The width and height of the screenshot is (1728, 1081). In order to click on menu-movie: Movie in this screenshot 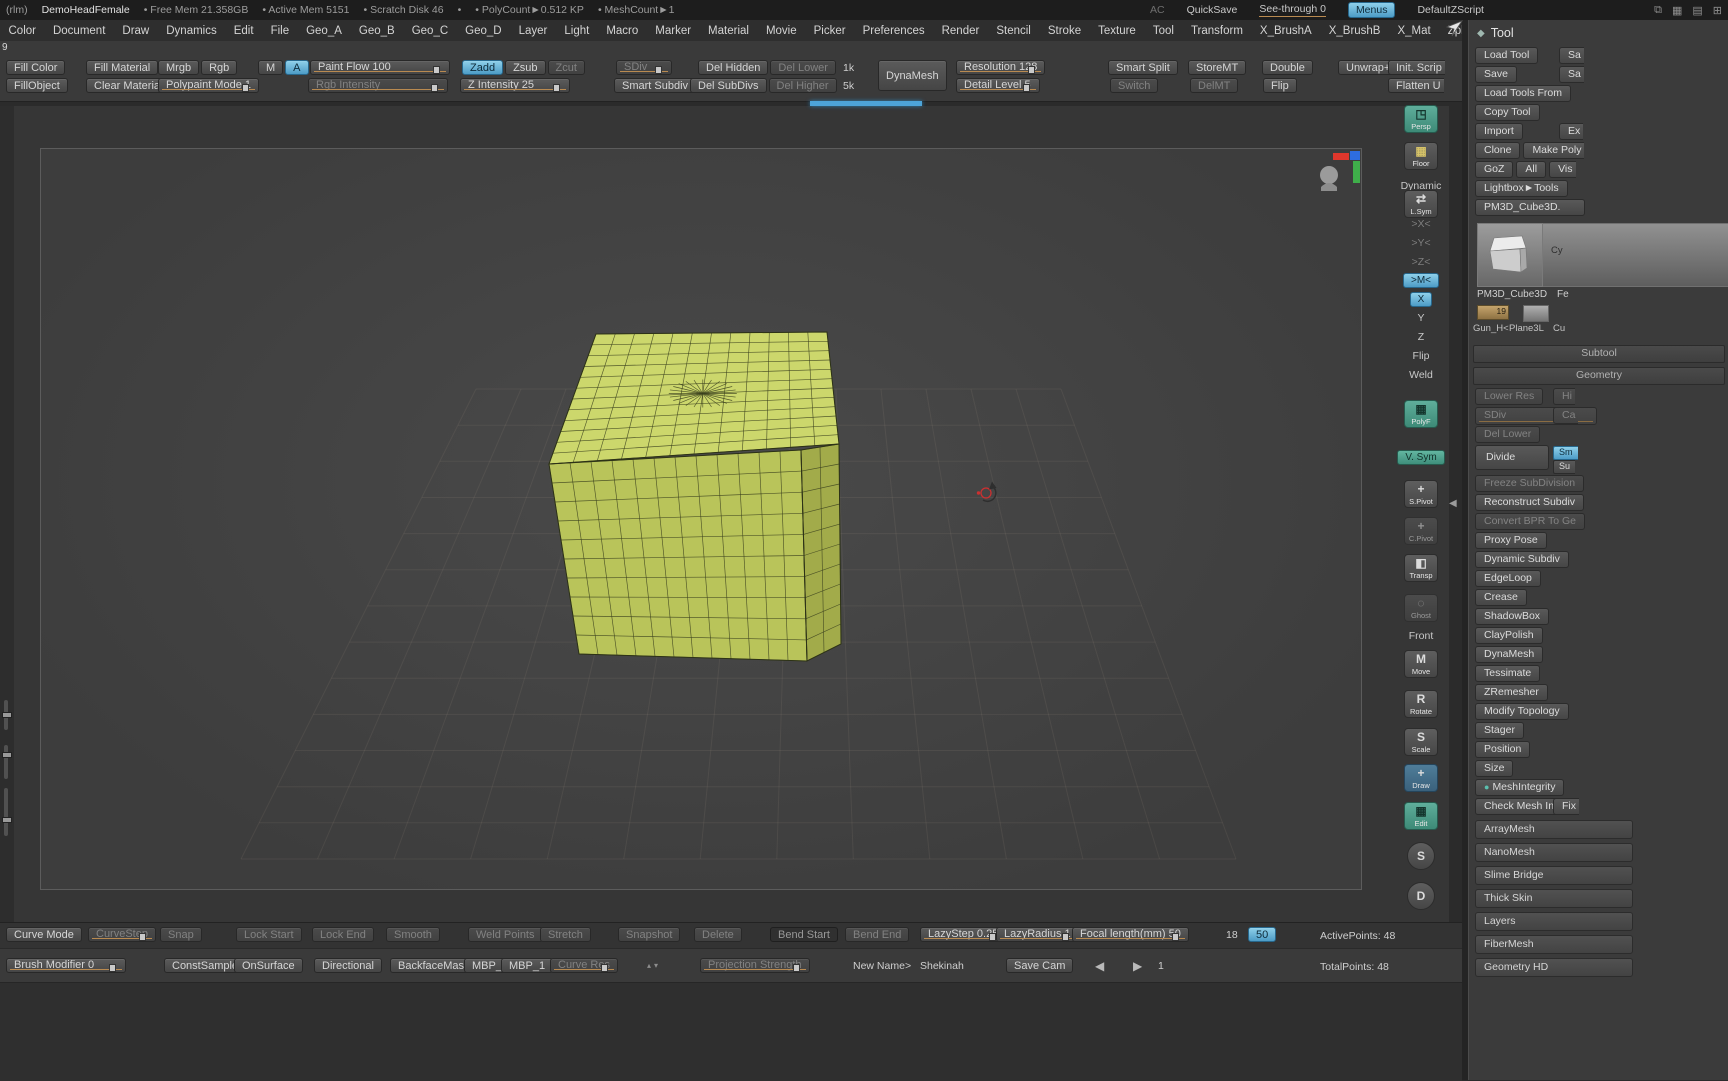, I will do `click(781, 31)`.